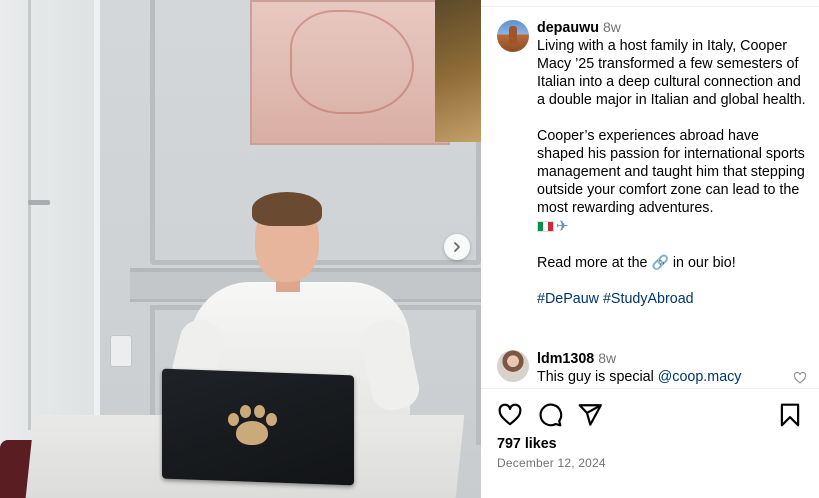 The image size is (819, 498). I want to click on comment-username: ldm1308, so click(565, 359).